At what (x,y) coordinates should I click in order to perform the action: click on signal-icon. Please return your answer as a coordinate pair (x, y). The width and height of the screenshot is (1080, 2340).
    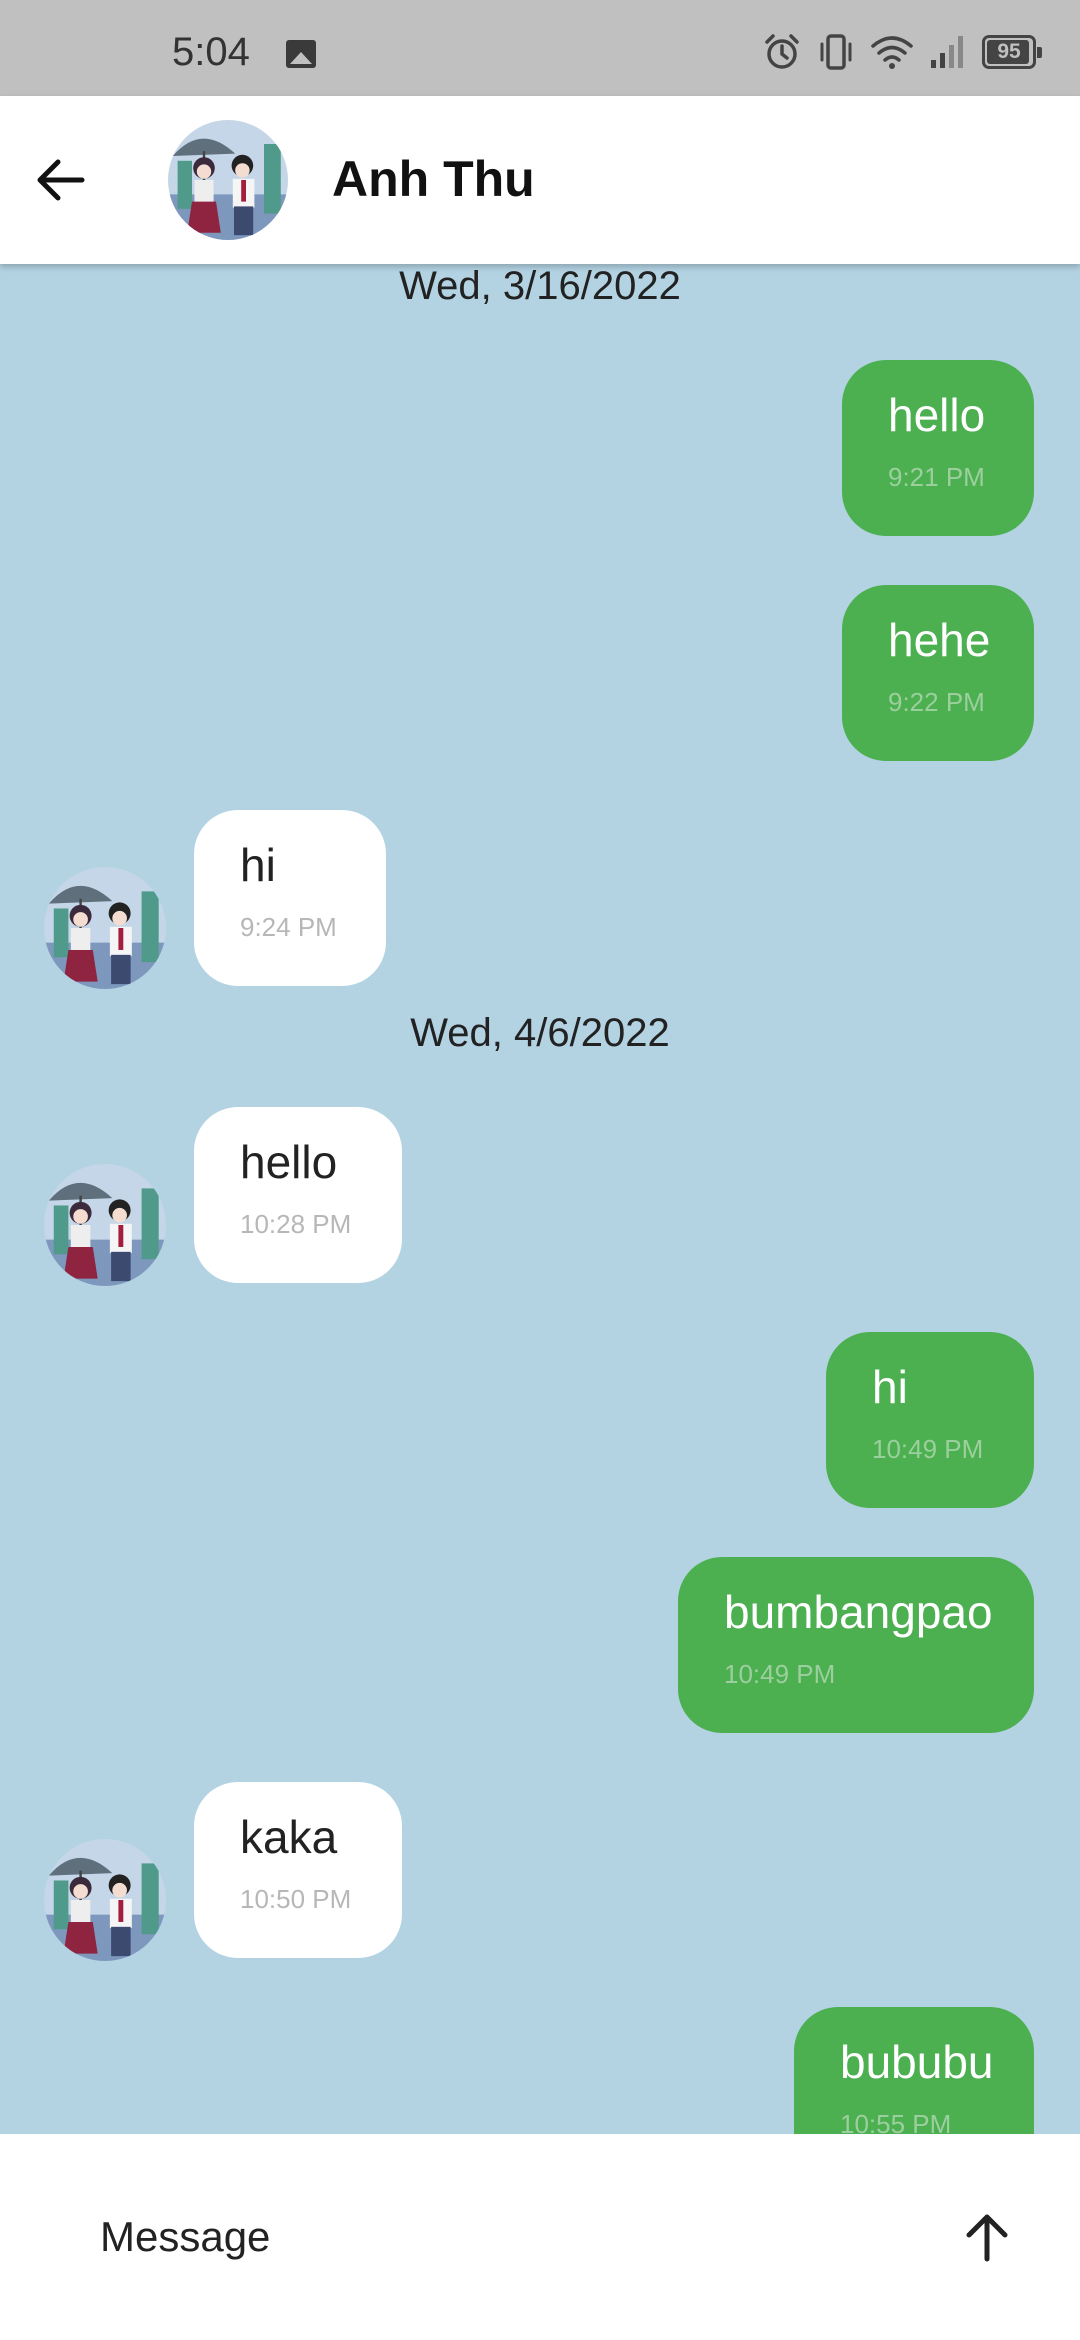
    Looking at the image, I should click on (947, 52).